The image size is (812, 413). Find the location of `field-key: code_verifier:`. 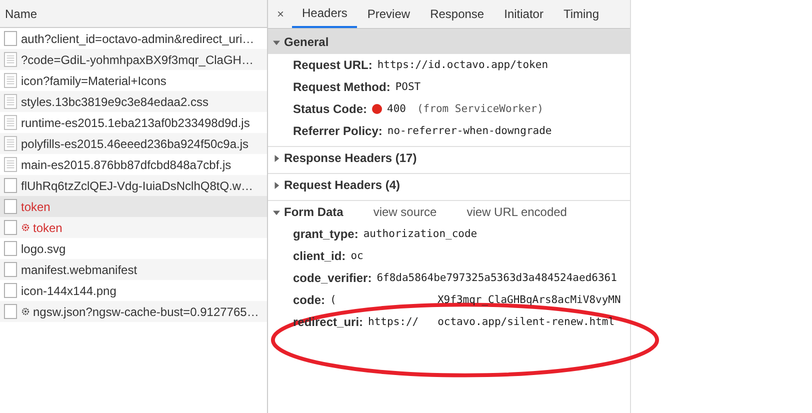

field-key: code_verifier: is located at coordinates (332, 278).